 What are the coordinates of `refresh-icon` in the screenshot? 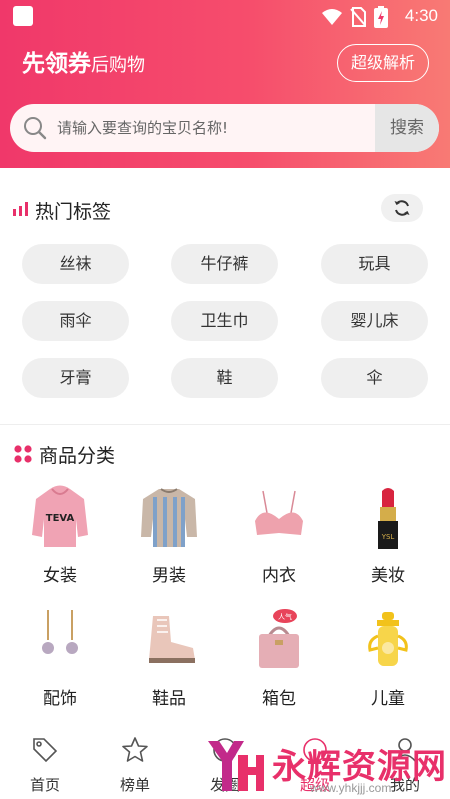 It's located at (402, 208).